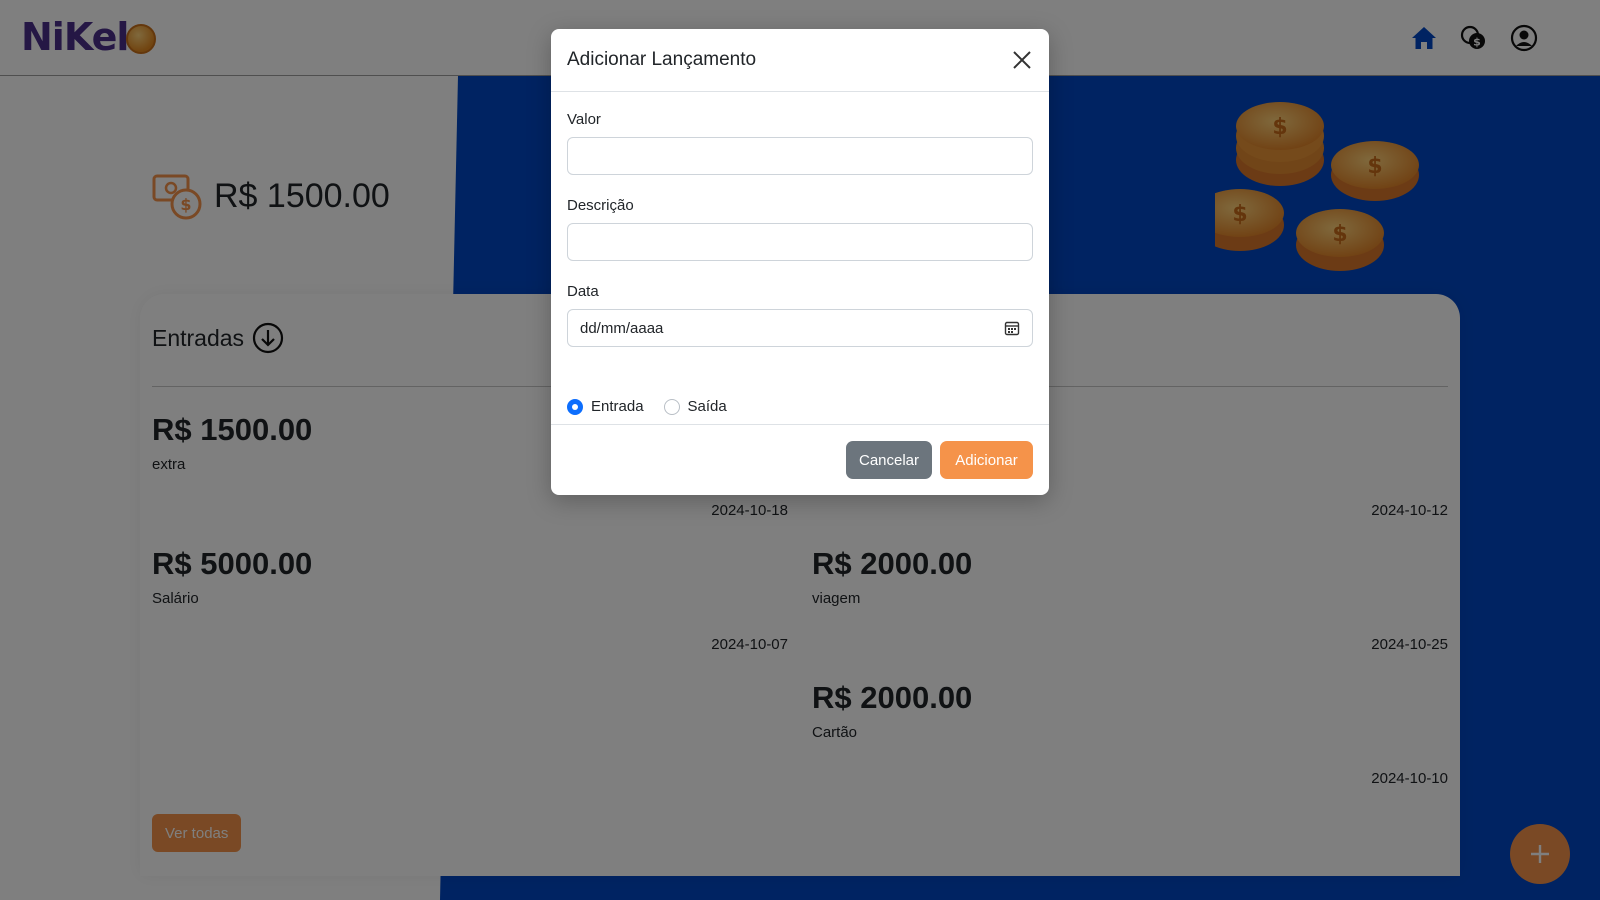 This screenshot has width=1600, height=900. I want to click on modal-title: Adicionar Lançamento, so click(662, 59).